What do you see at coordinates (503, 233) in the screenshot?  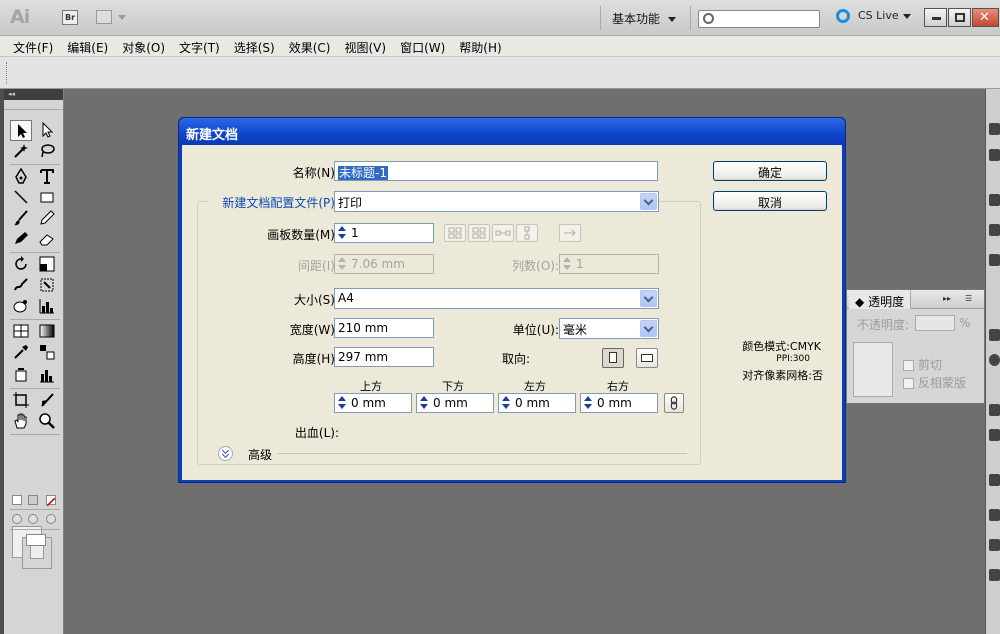 I see `arrange-by-row-button` at bounding box center [503, 233].